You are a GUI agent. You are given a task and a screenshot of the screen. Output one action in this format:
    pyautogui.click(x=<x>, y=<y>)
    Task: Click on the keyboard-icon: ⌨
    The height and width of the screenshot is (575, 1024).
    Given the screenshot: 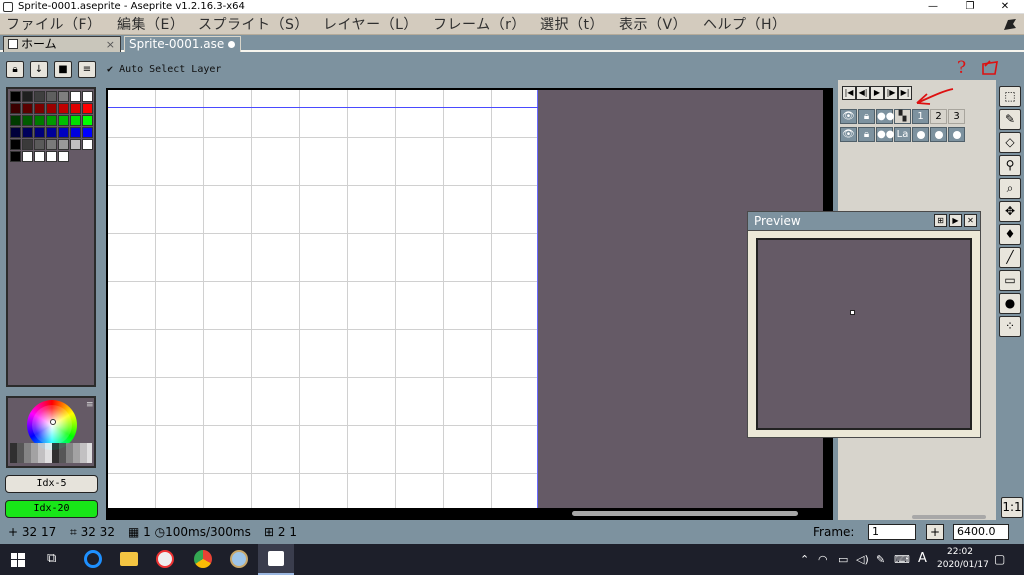 What is the action you would take?
    pyautogui.click(x=902, y=559)
    